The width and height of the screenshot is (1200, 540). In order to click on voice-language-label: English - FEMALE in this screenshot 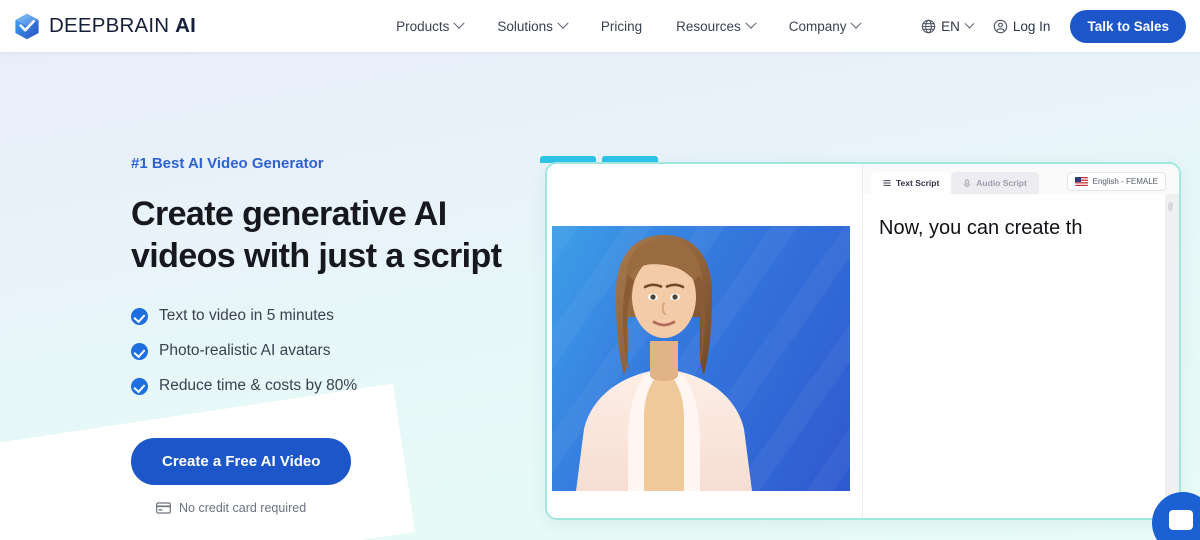, I will do `click(1125, 181)`.